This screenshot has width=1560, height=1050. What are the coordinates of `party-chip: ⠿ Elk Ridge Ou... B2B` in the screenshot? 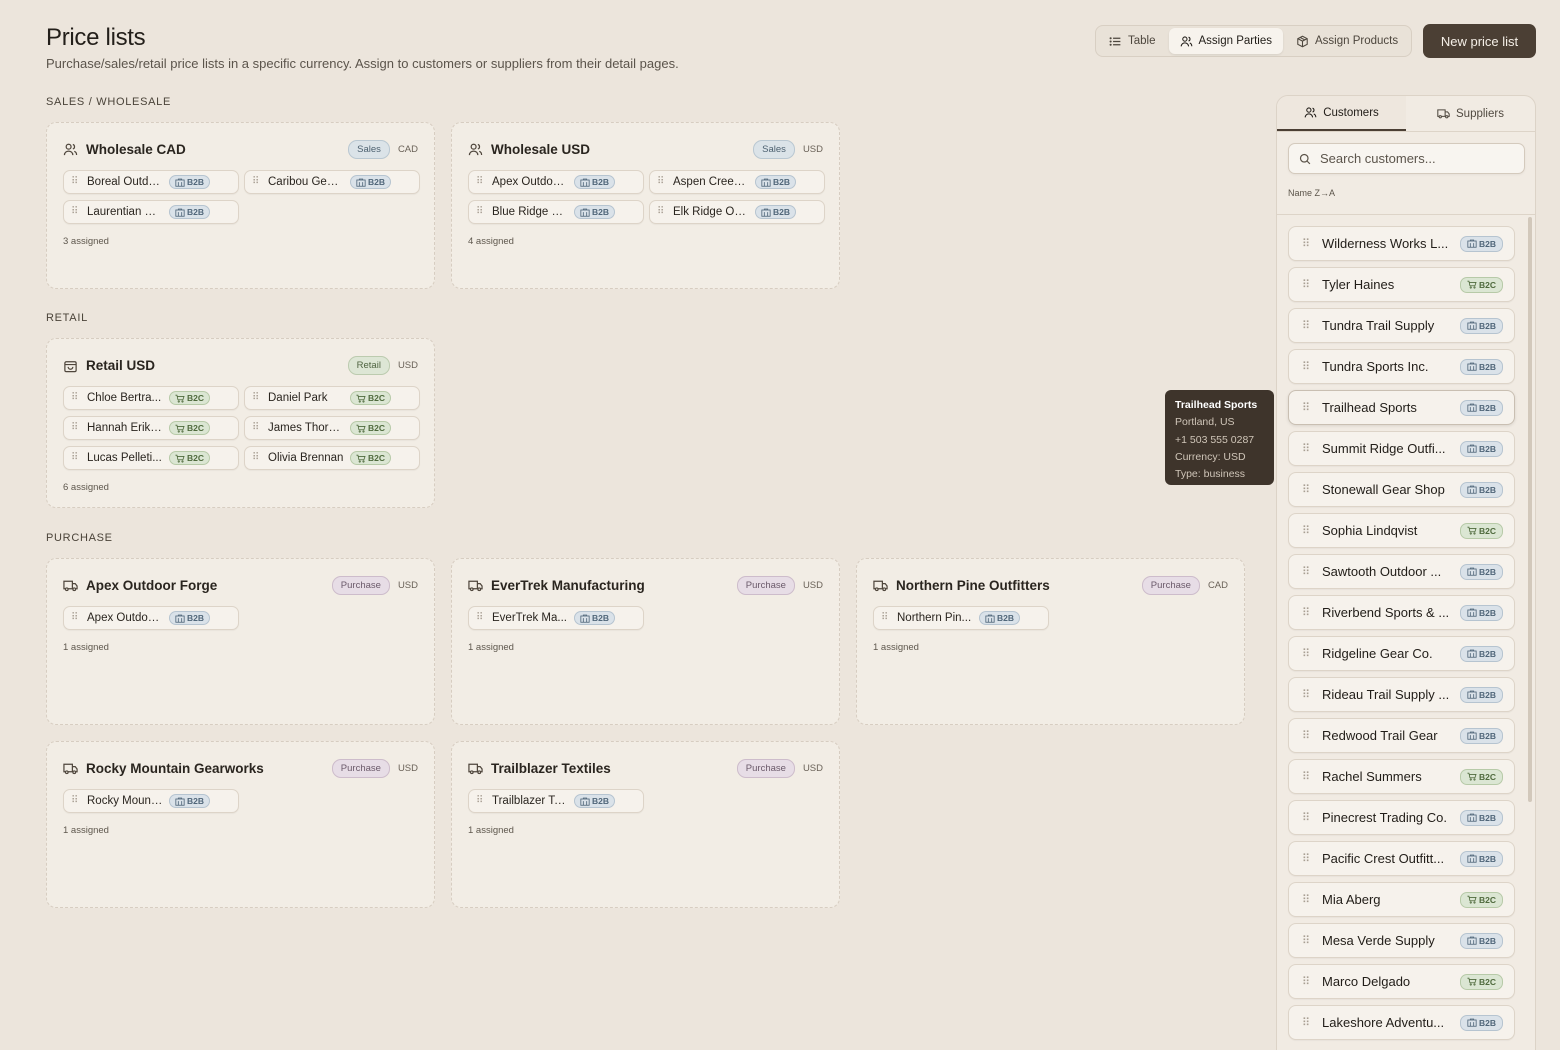 It's located at (737, 212).